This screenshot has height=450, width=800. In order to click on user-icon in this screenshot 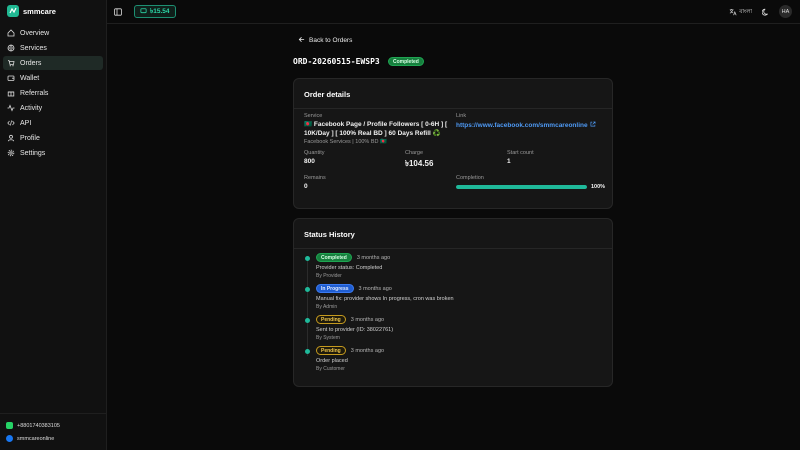, I will do `click(11, 138)`.